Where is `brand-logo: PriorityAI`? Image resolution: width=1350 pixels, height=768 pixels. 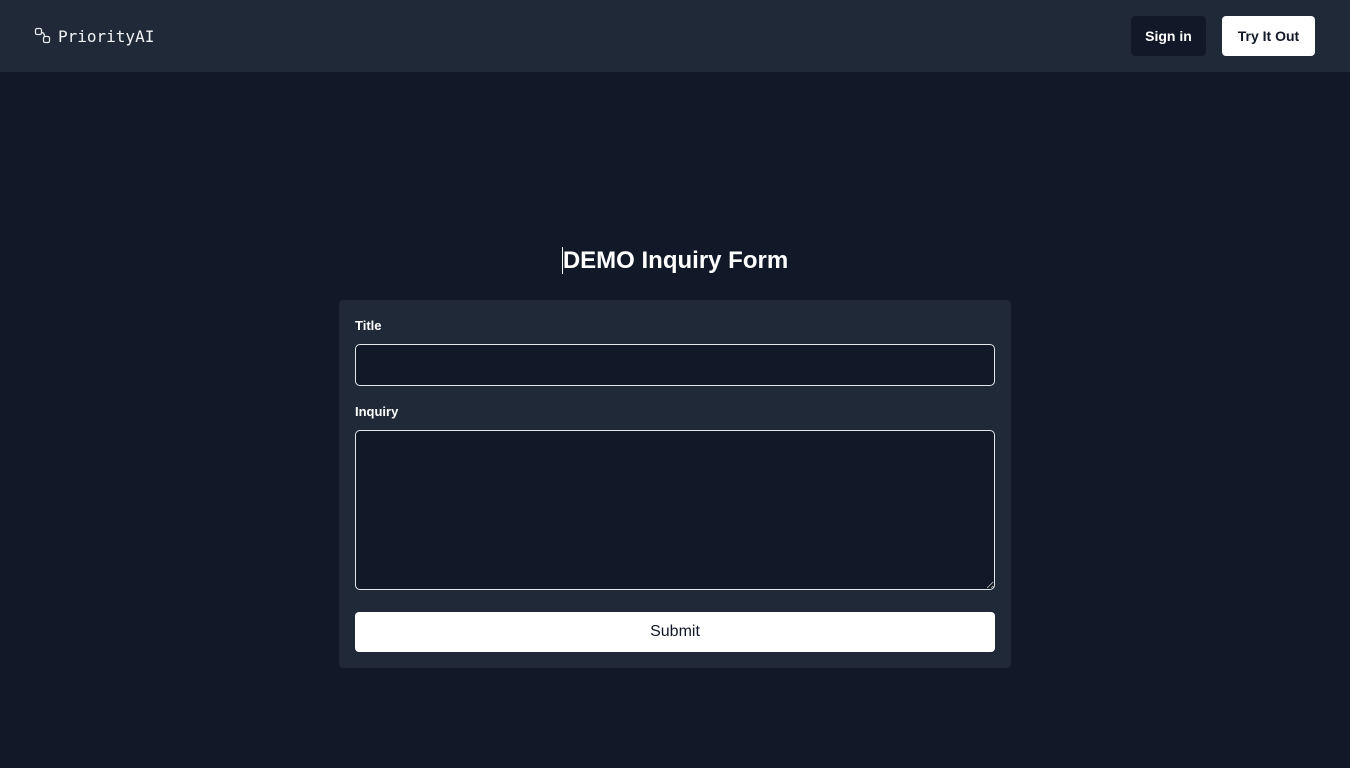 brand-logo: PriorityAI is located at coordinates (94, 36).